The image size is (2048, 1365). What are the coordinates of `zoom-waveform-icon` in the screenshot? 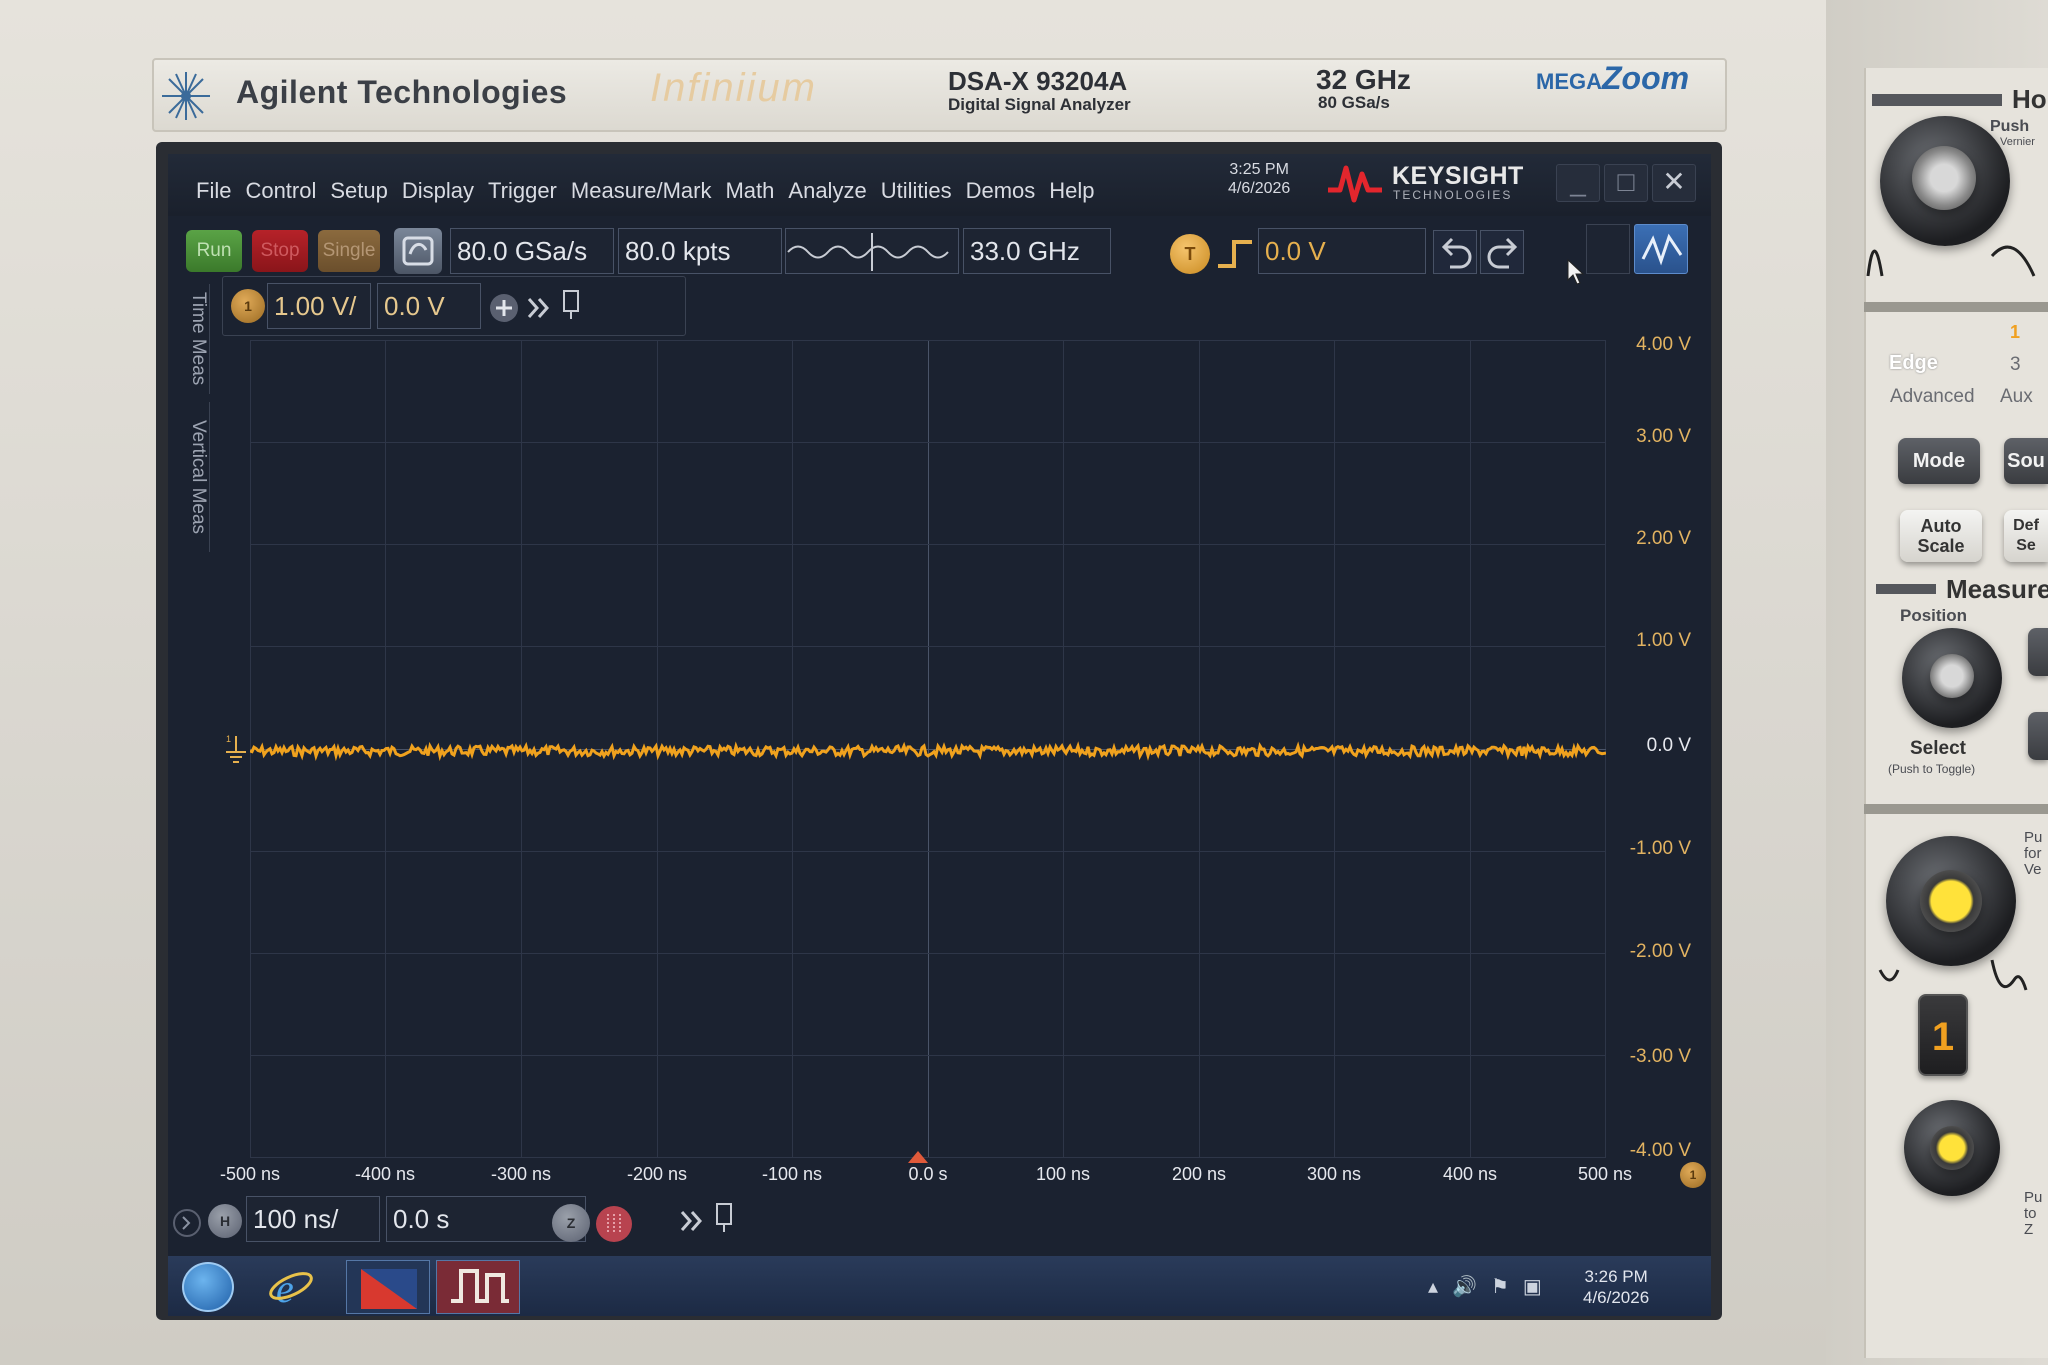 It's located at (1661, 249).